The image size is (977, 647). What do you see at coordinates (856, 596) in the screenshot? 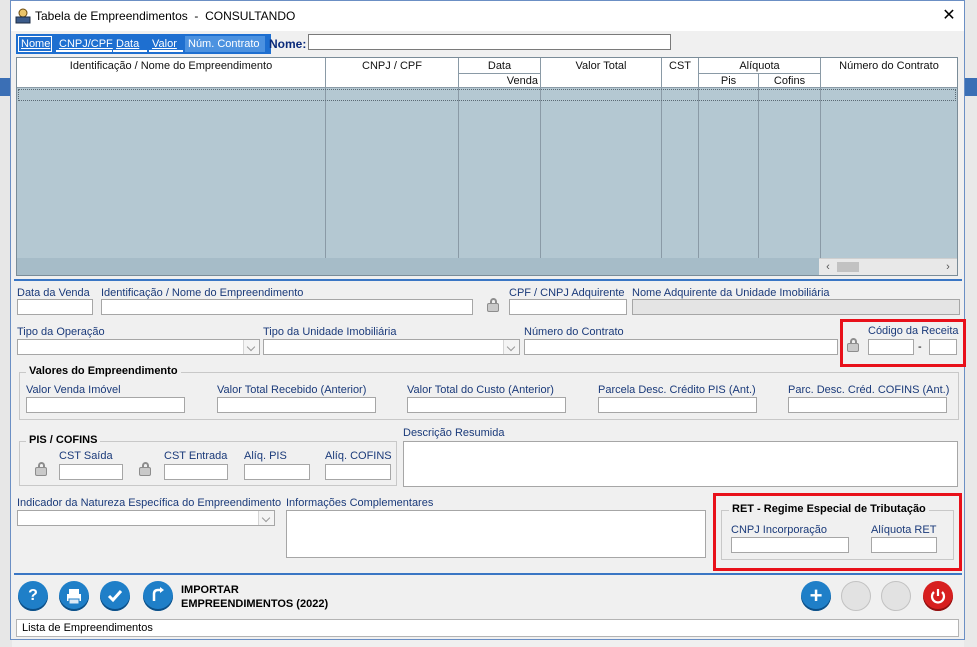
I see `edit-button` at bounding box center [856, 596].